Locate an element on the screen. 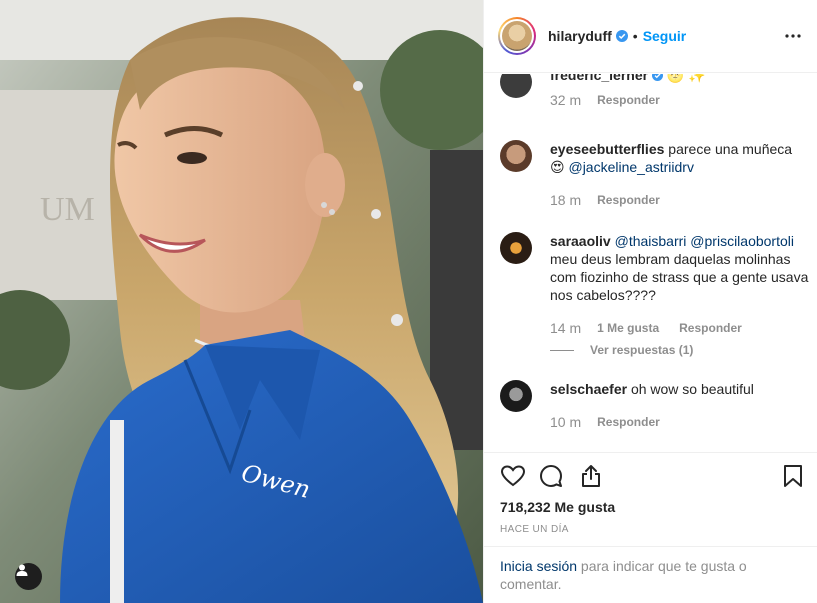 The height and width of the screenshot is (603, 817). user-tag-icon is located at coordinates (28, 576).